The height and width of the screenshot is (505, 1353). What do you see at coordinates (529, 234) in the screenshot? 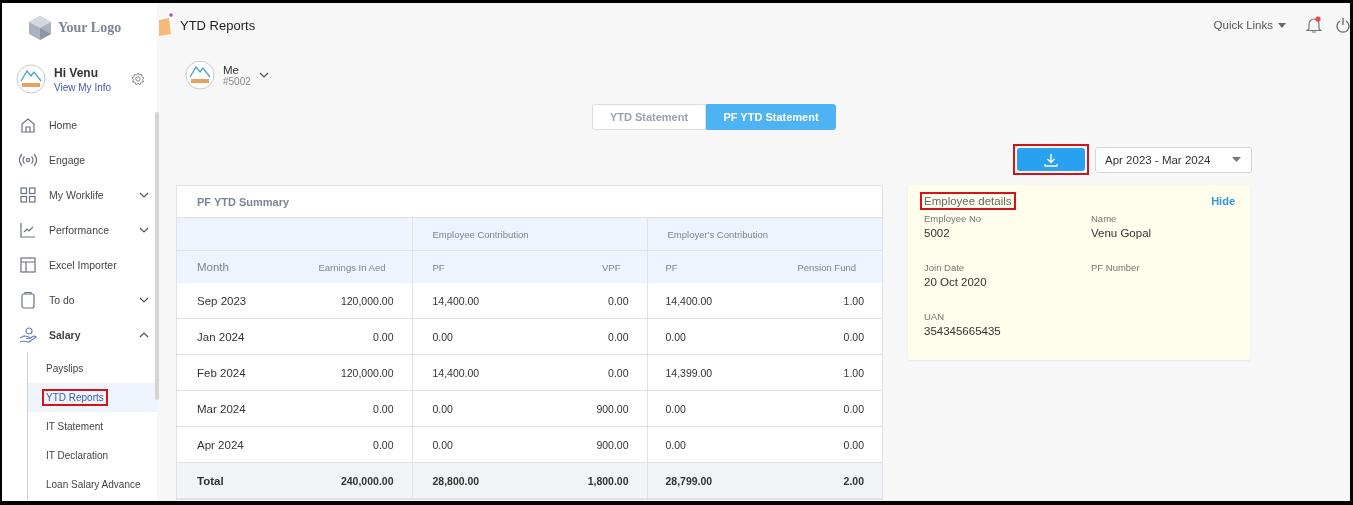
I see `group-header: Employee Contribution` at bounding box center [529, 234].